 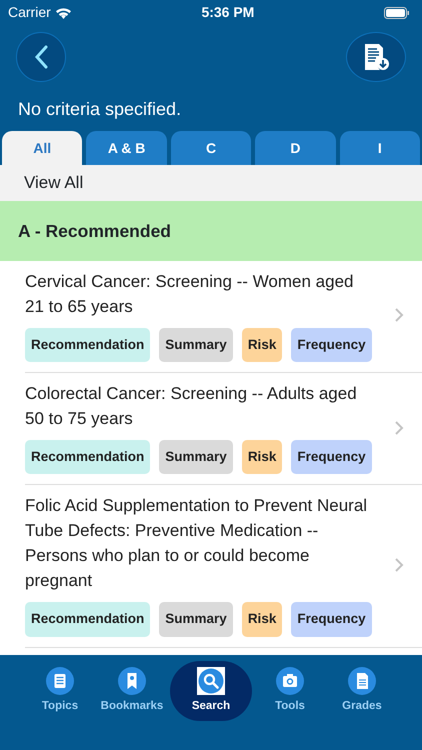 I want to click on view-all-link: View All, so click(x=211, y=182).